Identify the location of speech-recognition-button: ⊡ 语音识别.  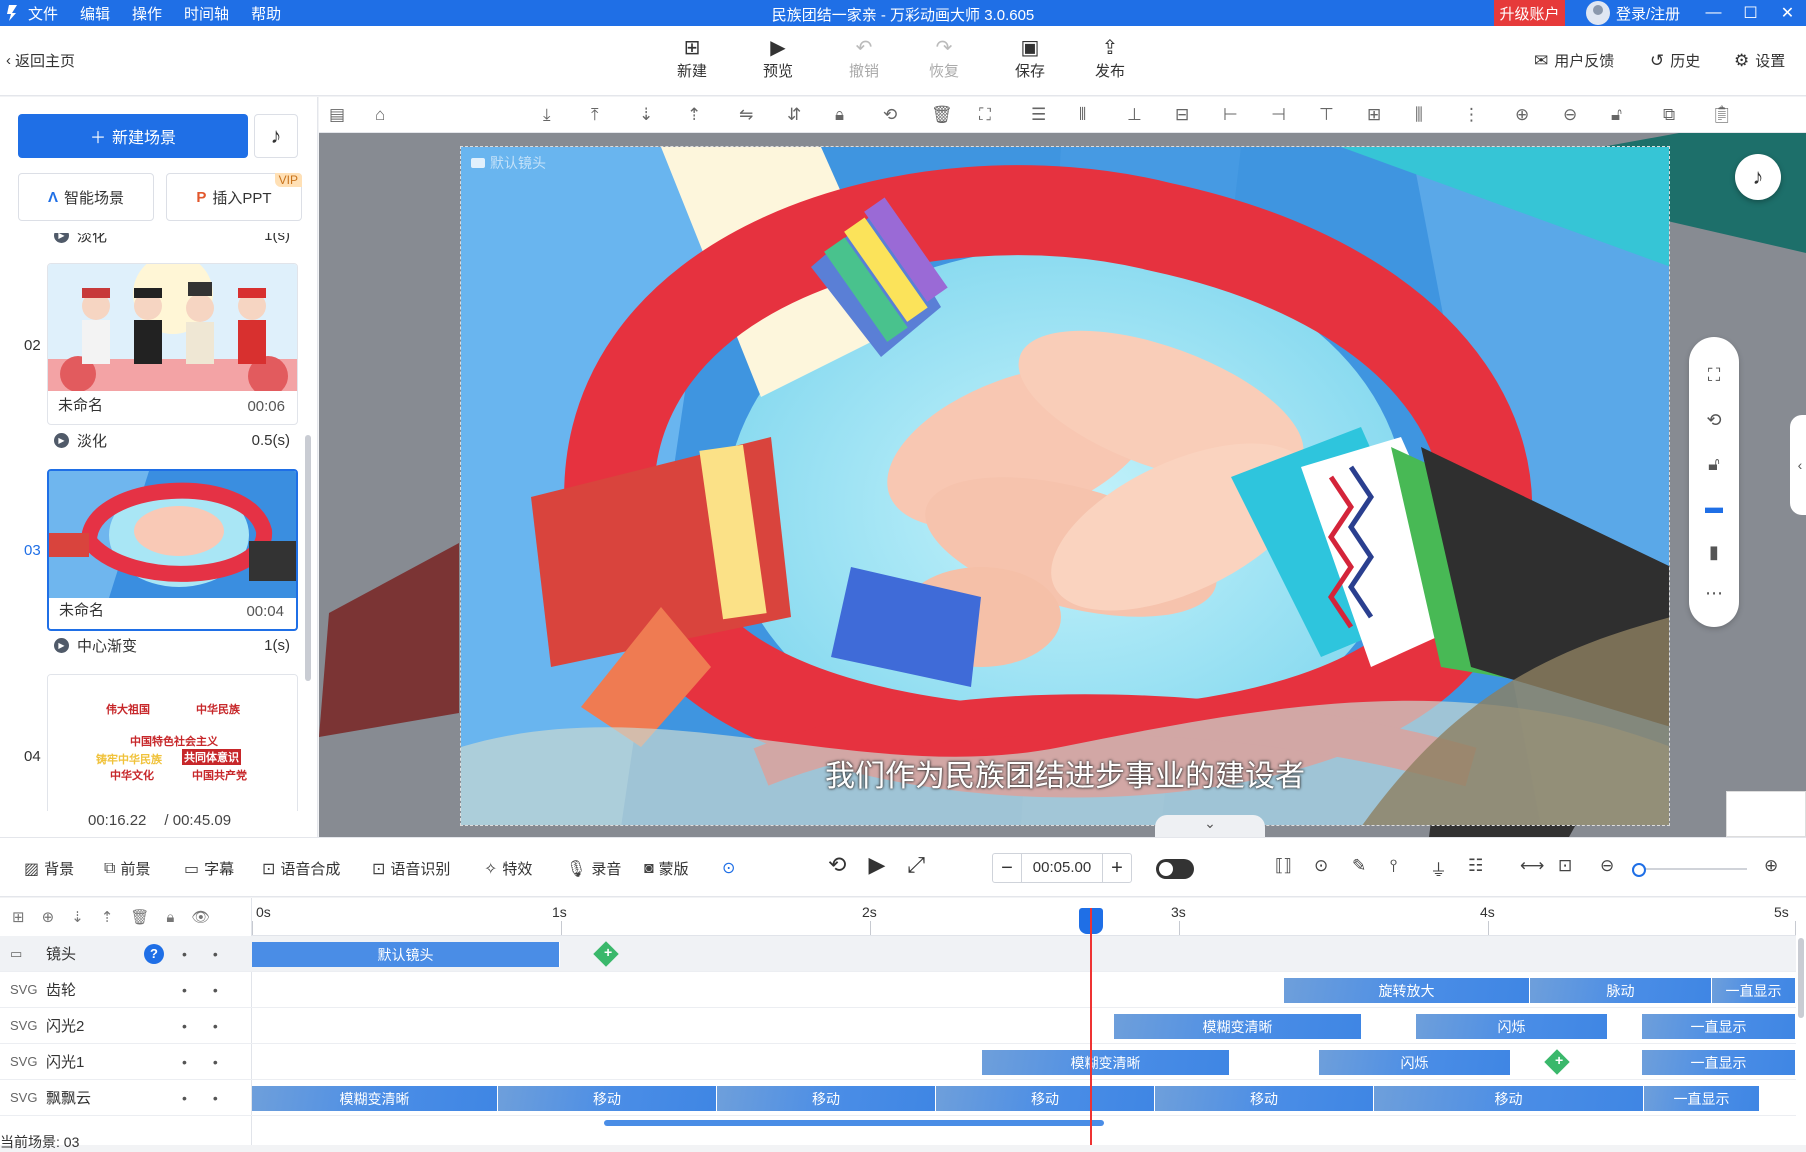
(411, 868).